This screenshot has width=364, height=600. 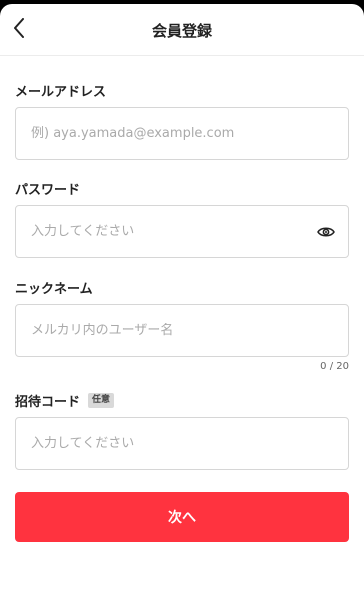 I want to click on invite-code-label-row: 招待コード 任意, so click(x=182, y=400).